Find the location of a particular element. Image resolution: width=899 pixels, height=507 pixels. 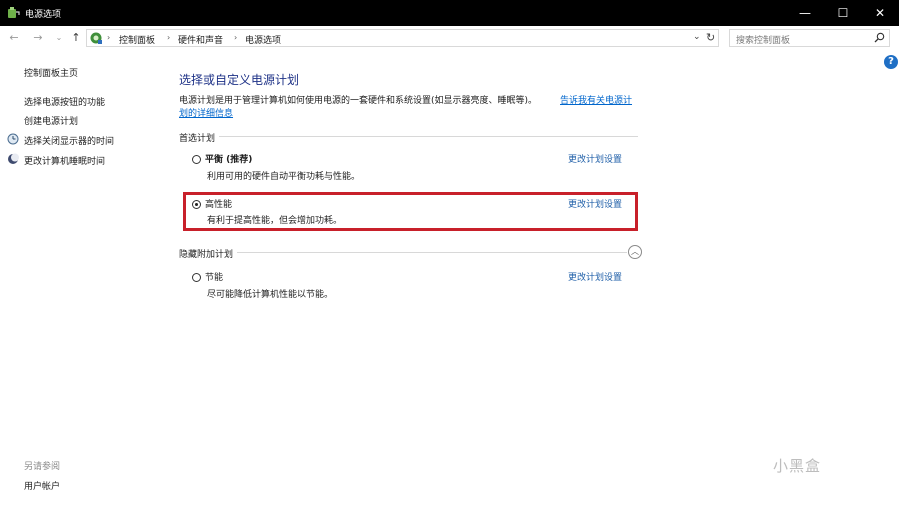

breadcrumb-hardware-sound: 硬件和声音 is located at coordinates (200, 39).